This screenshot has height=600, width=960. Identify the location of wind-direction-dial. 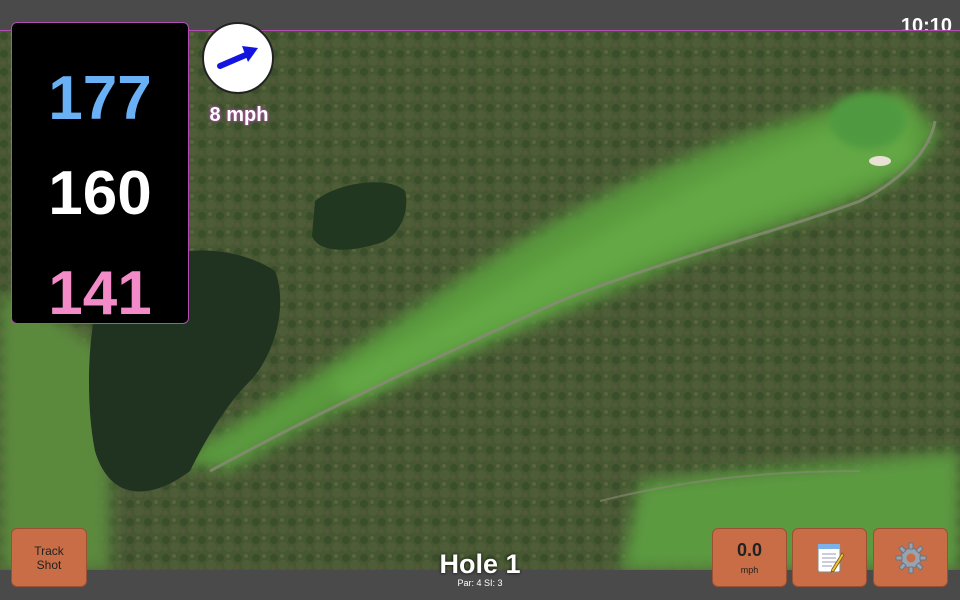
(238, 58).